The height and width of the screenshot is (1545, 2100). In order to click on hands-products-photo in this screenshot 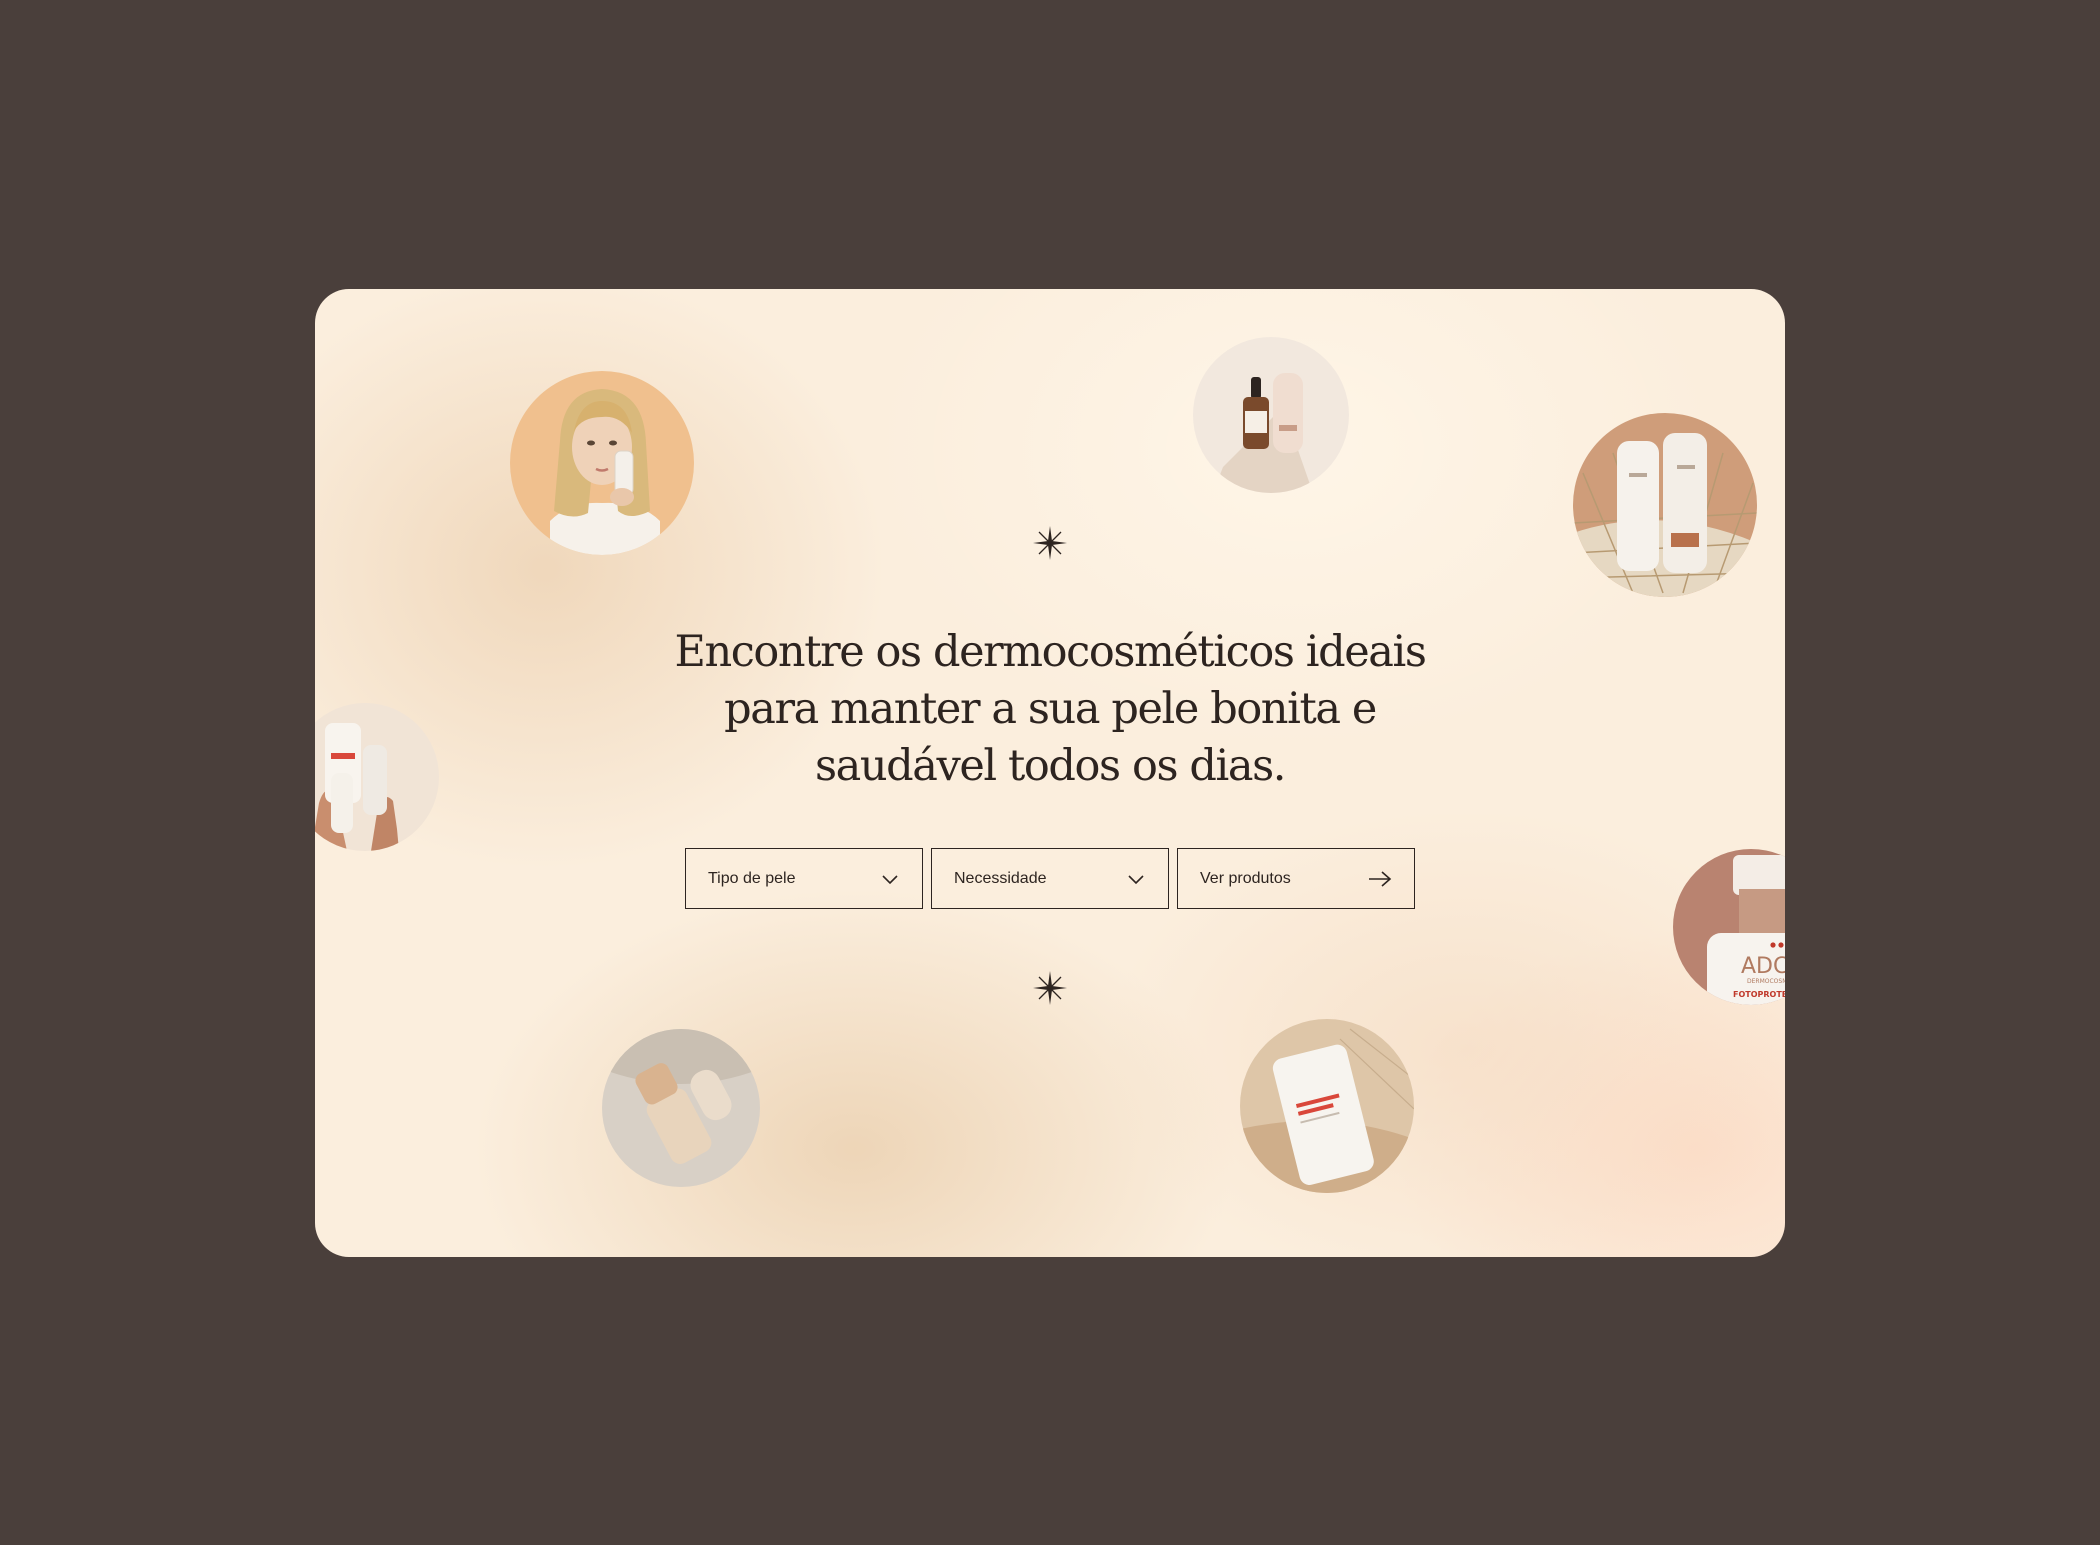, I will do `click(377, 777)`.